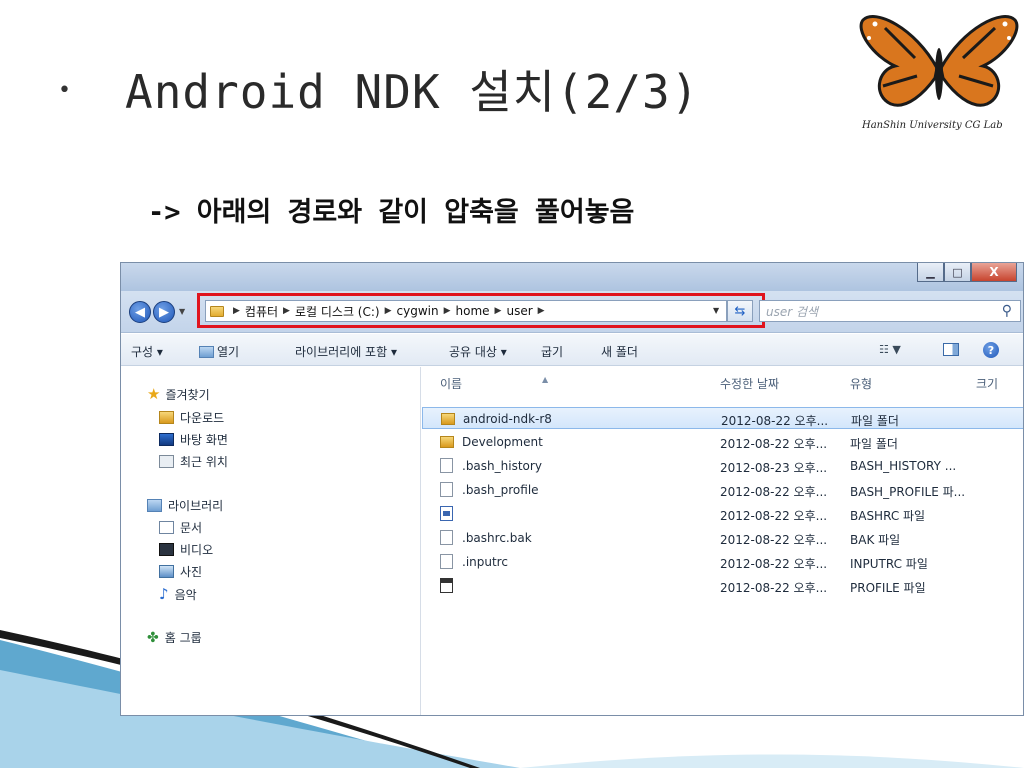 This screenshot has height=768, width=1024. What do you see at coordinates (991, 350) in the screenshot?
I see `help-icon: ?` at bounding box center [991, 350].